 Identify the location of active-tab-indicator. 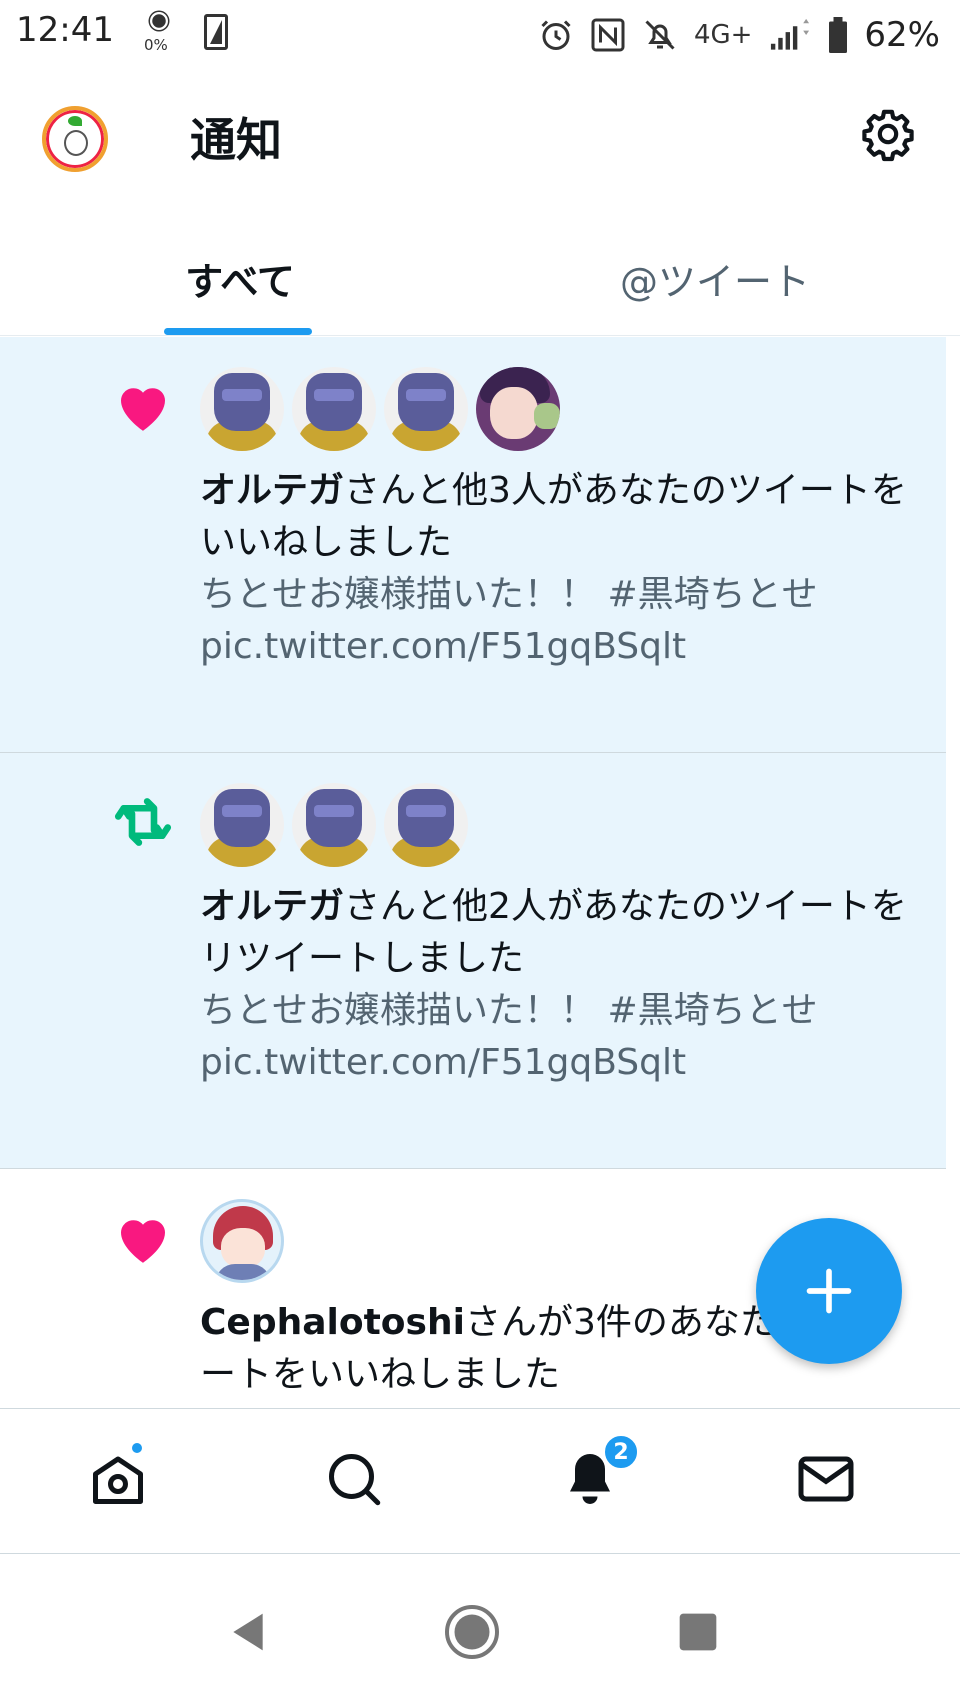
(238, 331).